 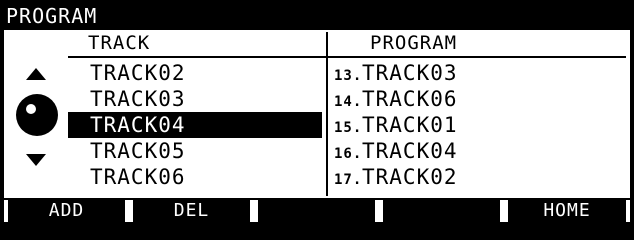 What do you see at coordinates (478, 125) in the screenshot?
I see `program-list-item: 15.TRACK01` at bounding box center [478, 125].